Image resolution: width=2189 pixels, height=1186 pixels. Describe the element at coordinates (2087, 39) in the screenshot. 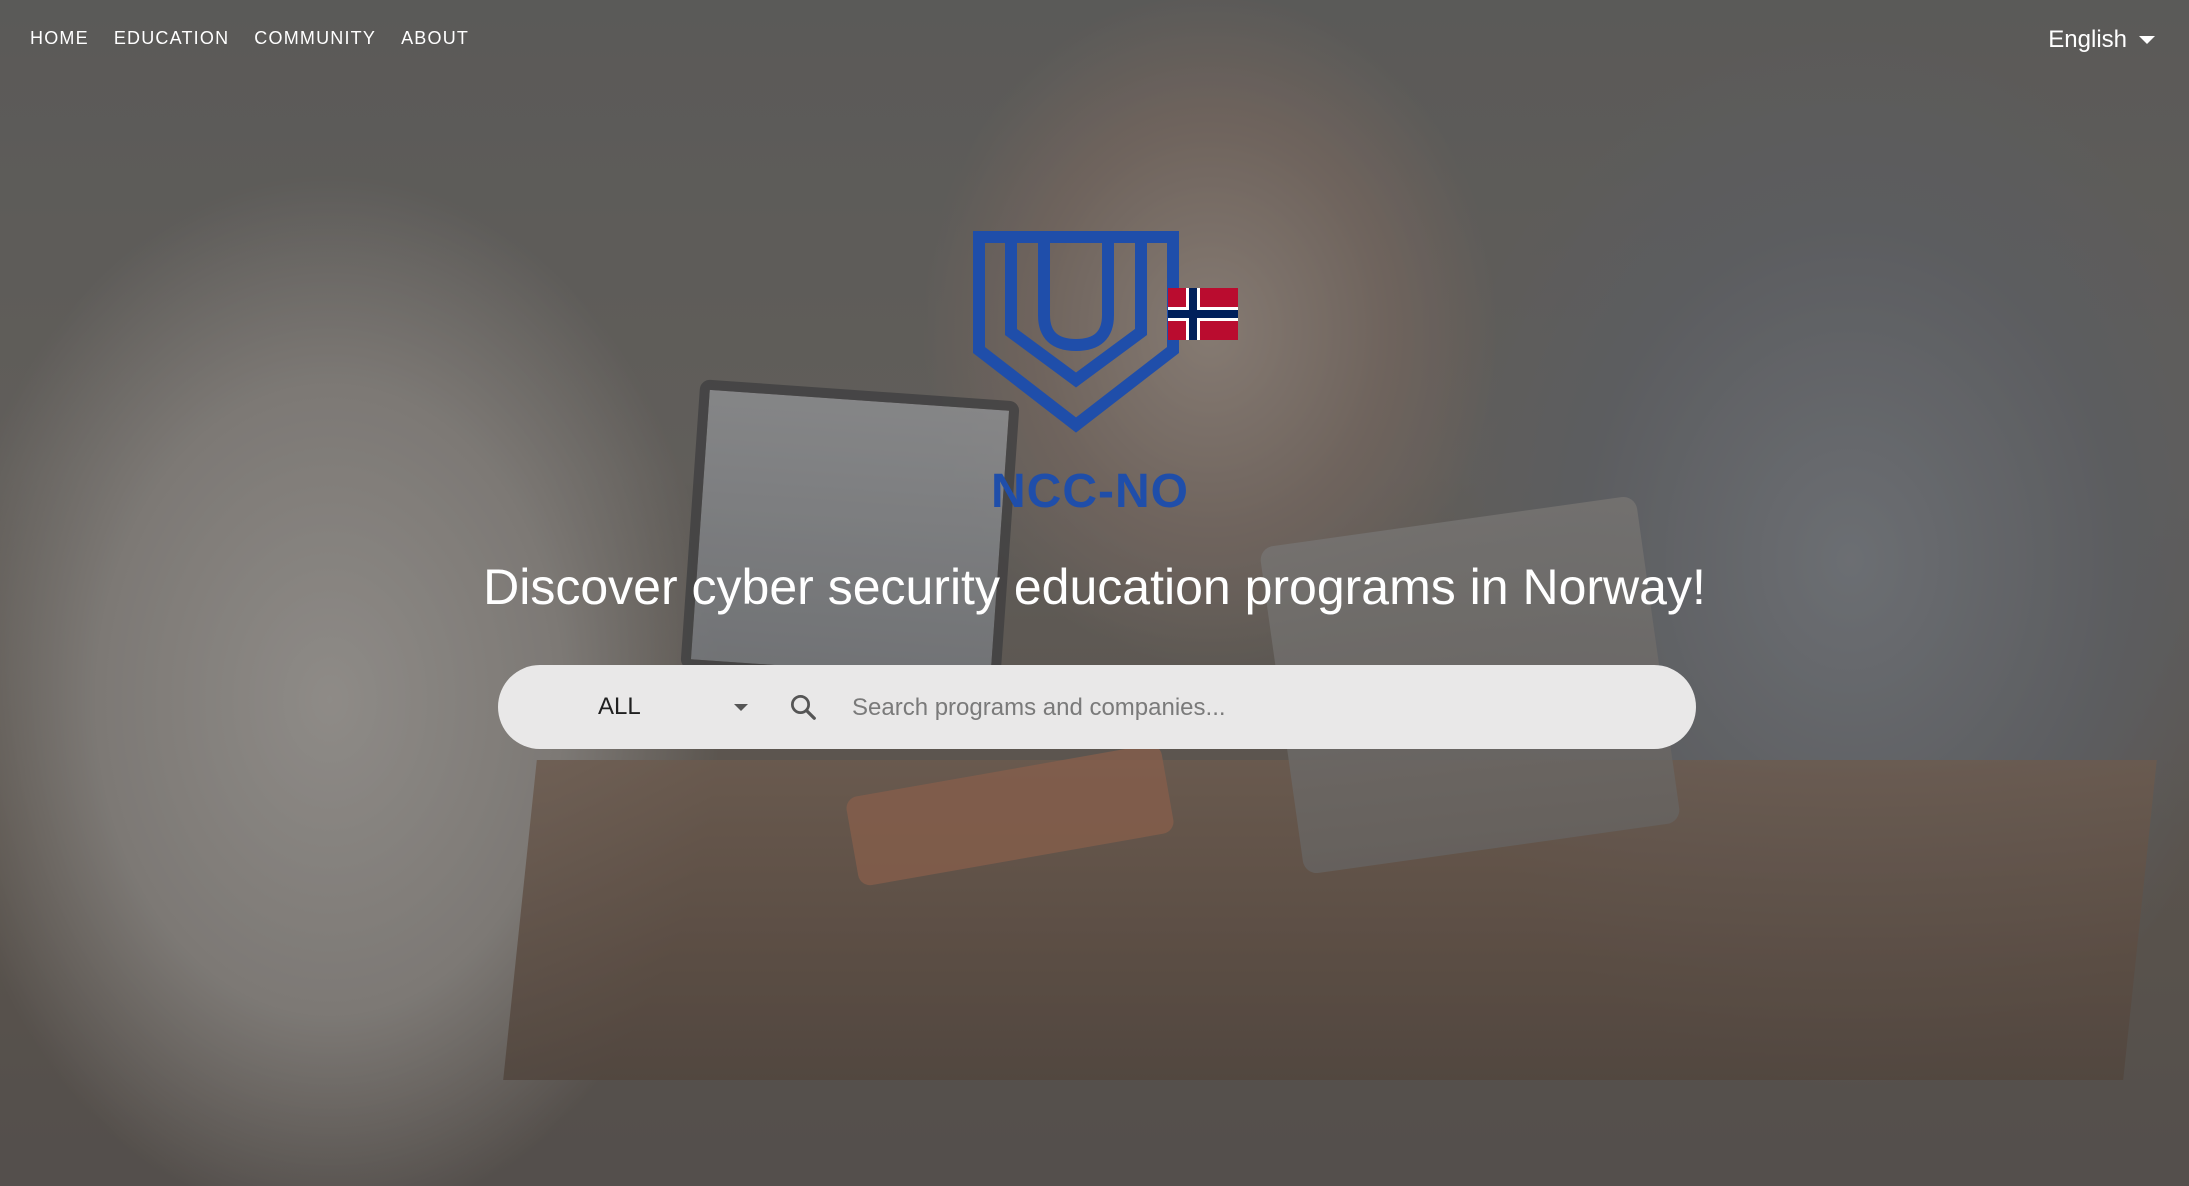

I see `language-selected-label: English` at that location.